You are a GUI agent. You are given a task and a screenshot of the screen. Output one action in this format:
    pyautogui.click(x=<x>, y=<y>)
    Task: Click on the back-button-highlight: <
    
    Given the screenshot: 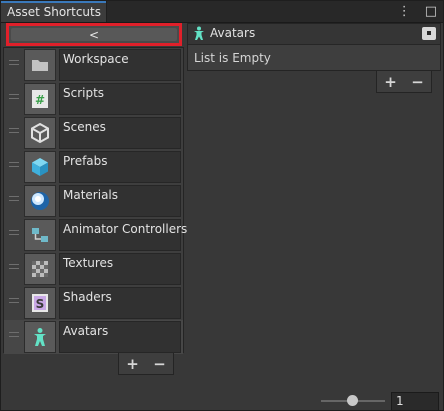 What is the action you would take?
    pyautogui.click(x=94, y=34)
    